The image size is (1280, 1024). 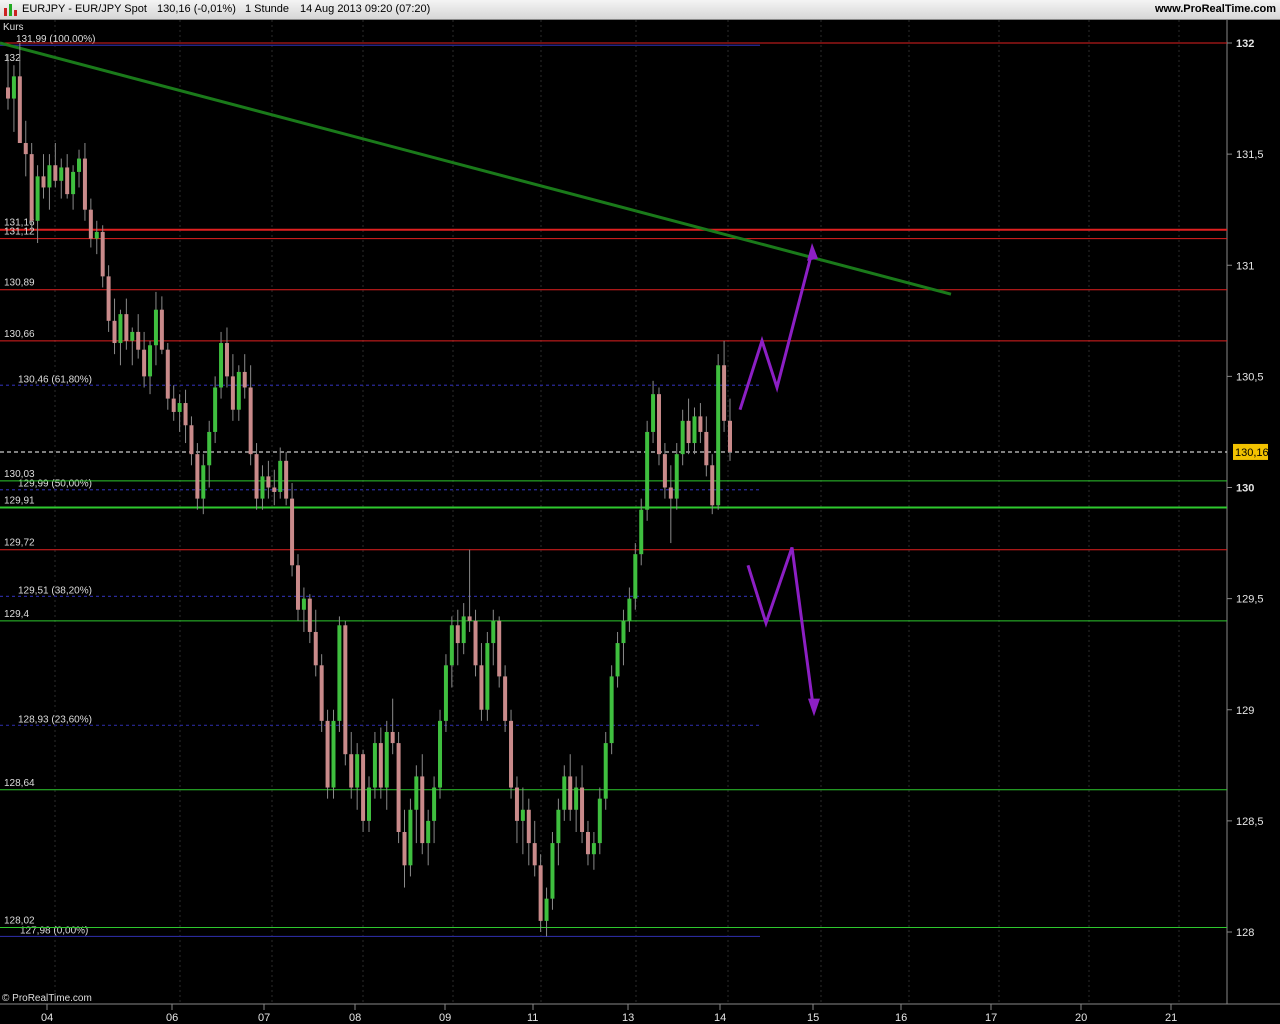 I want to click on footer-copyright: © ProRealTime.com, so click(x=47, y=998).